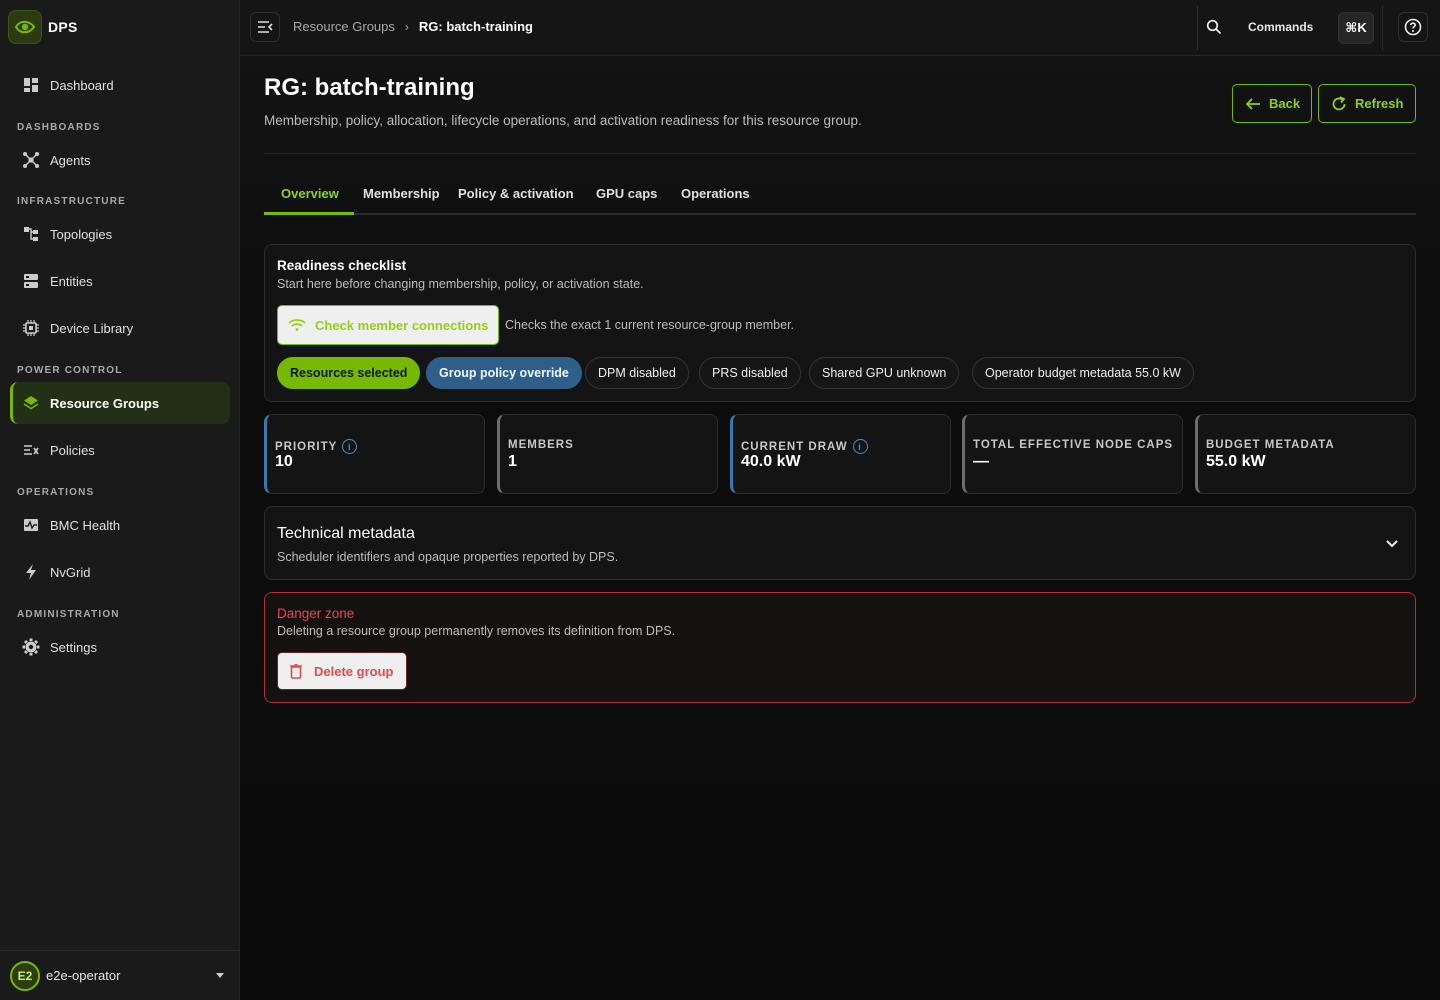 This screenshot has height=1000, width=1440. Describe the element at coordinates (1253, 104) in the screenshot. I see `arrow-left-icon` at that location.